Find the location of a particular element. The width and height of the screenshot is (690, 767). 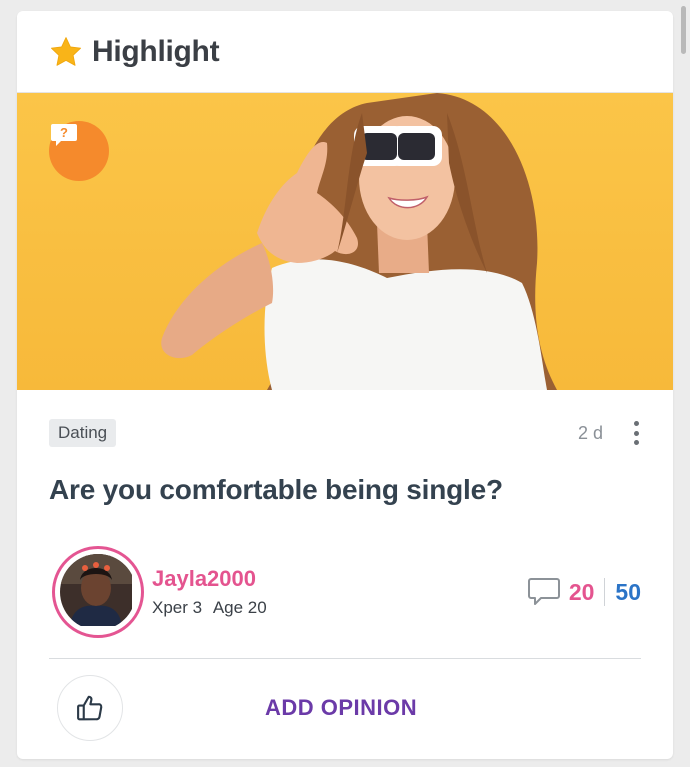

author-xper: Xper 3 is located at coordinates (177, 607).